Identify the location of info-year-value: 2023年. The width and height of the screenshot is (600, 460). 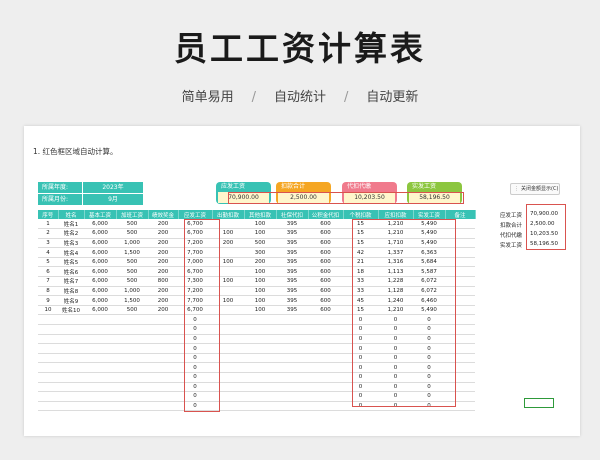
(113, 187).